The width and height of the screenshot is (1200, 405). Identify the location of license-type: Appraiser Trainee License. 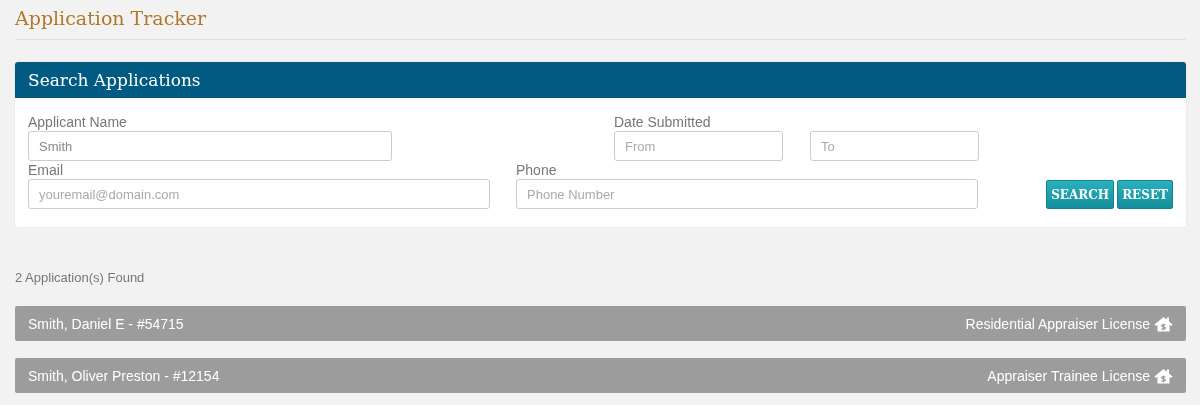
(1068, 375).